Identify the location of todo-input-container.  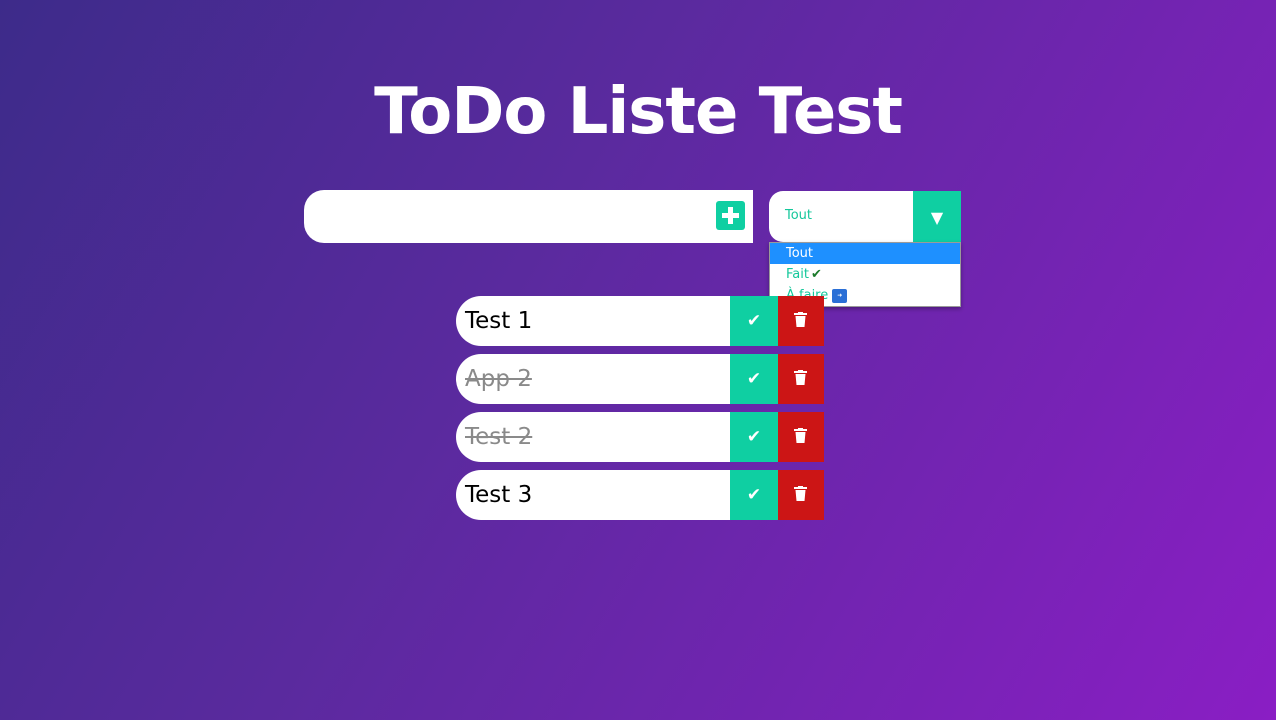
(528, 216).